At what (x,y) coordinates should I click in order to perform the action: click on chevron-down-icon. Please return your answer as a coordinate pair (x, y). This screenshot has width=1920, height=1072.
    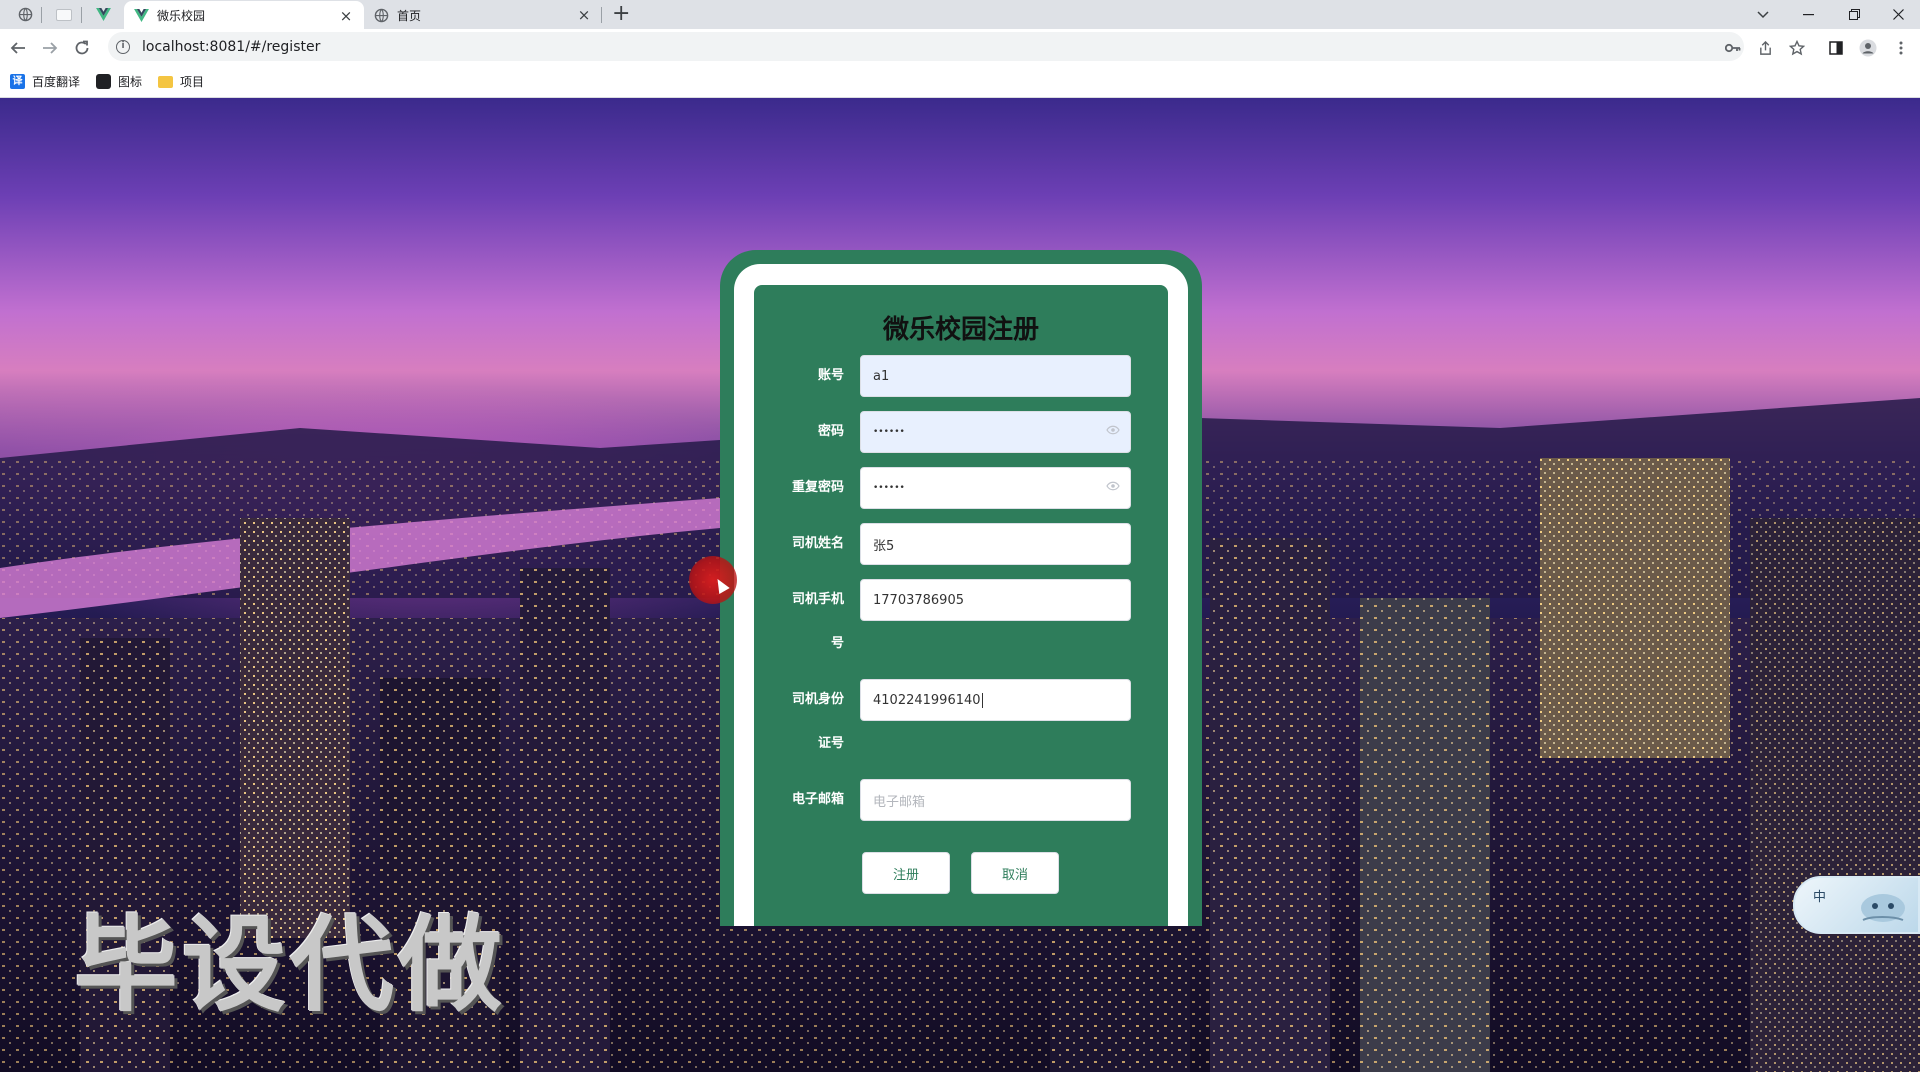
    Looking at the image, I should click on (1763, 14).